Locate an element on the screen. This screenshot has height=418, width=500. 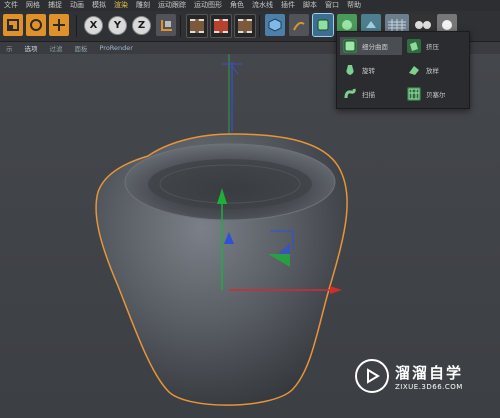
watermark: 溜溜自学 ZIXUE.3D66.COM is located at coordinates (425, 376).